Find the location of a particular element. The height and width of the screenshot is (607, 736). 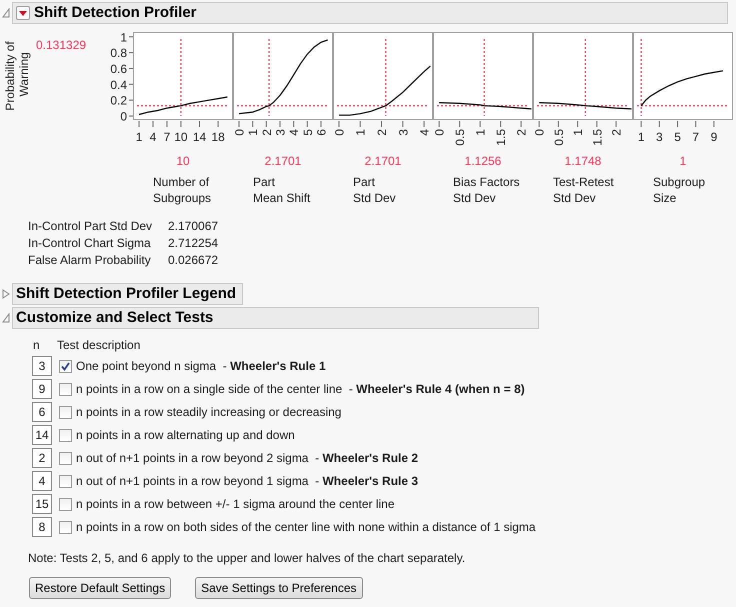

factor-label: Subgroup Size is located at coordinates (679, 190).